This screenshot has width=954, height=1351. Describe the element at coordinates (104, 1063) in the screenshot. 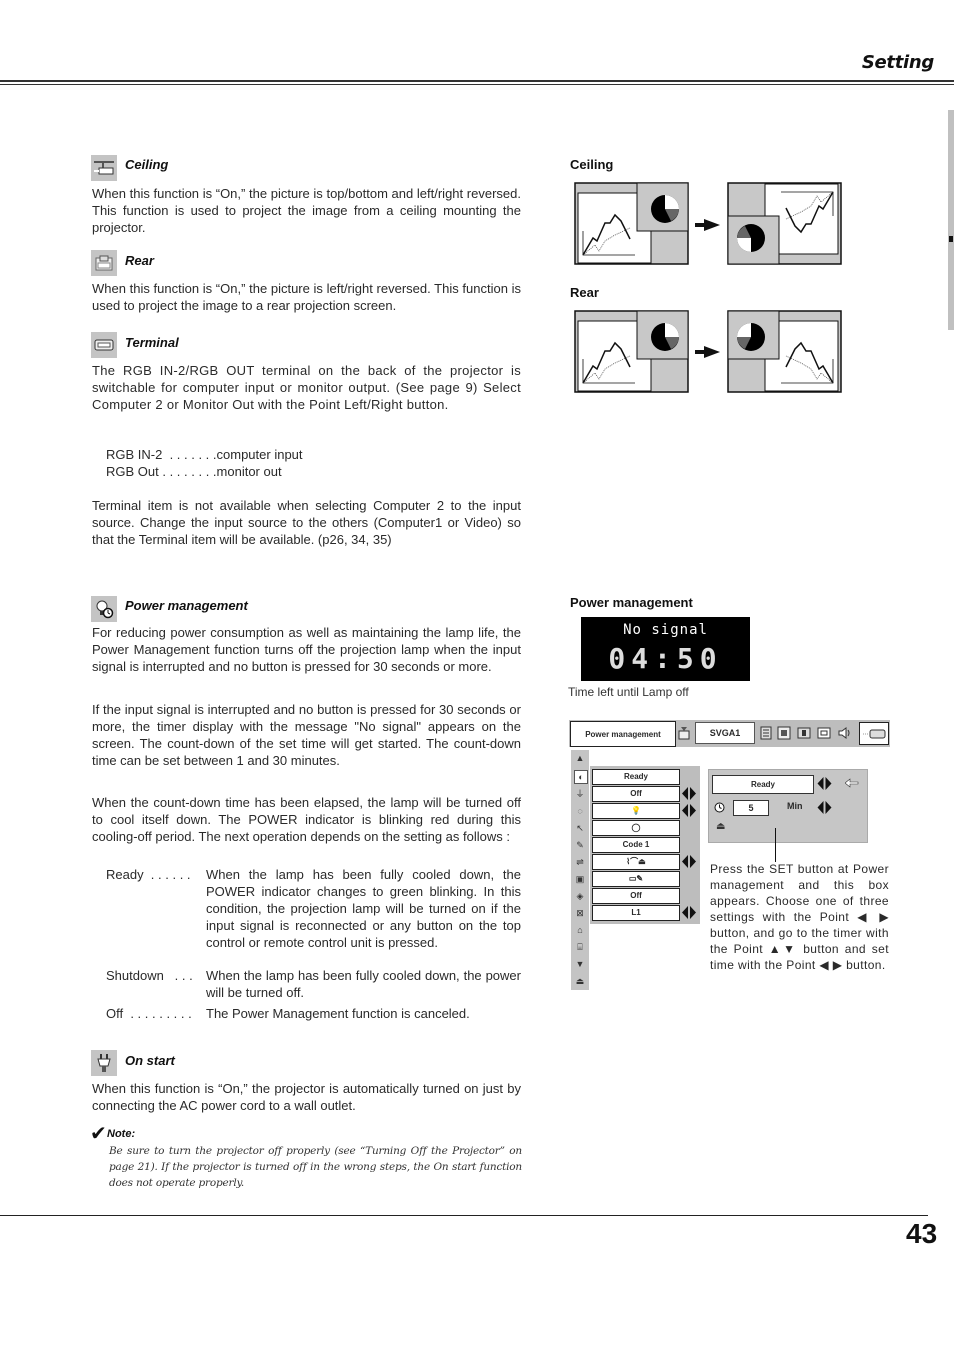

I see `on-start-icon` at that location.